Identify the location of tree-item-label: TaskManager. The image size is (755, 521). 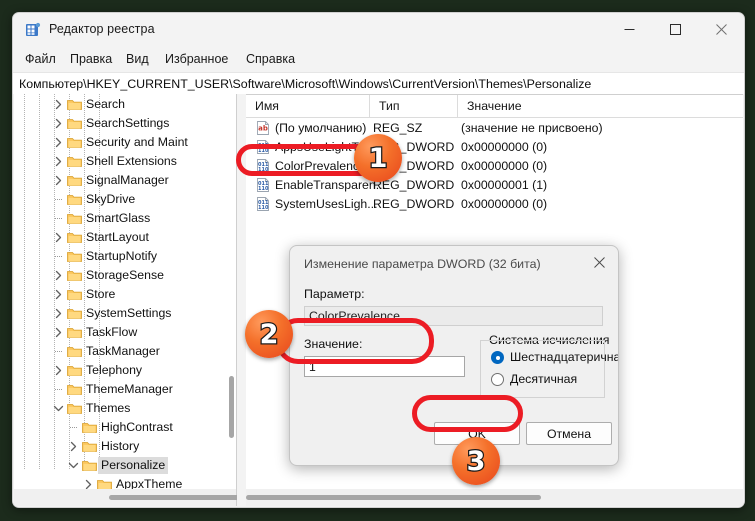
(123, 351).